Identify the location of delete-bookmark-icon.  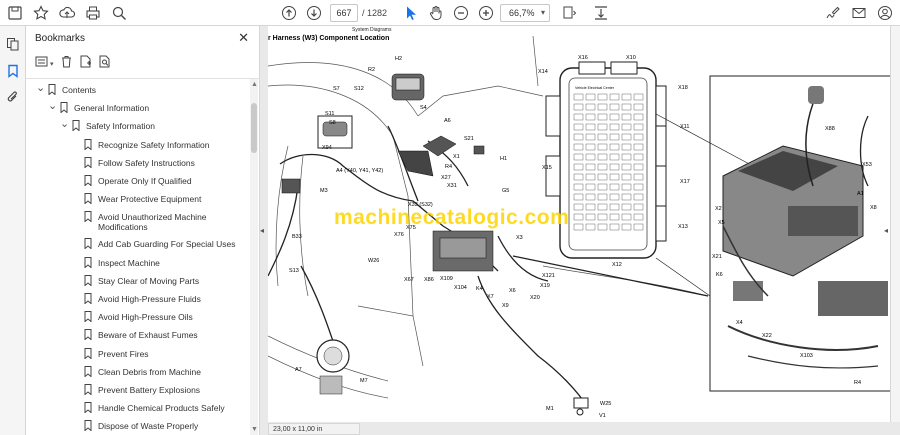
(66, 64).